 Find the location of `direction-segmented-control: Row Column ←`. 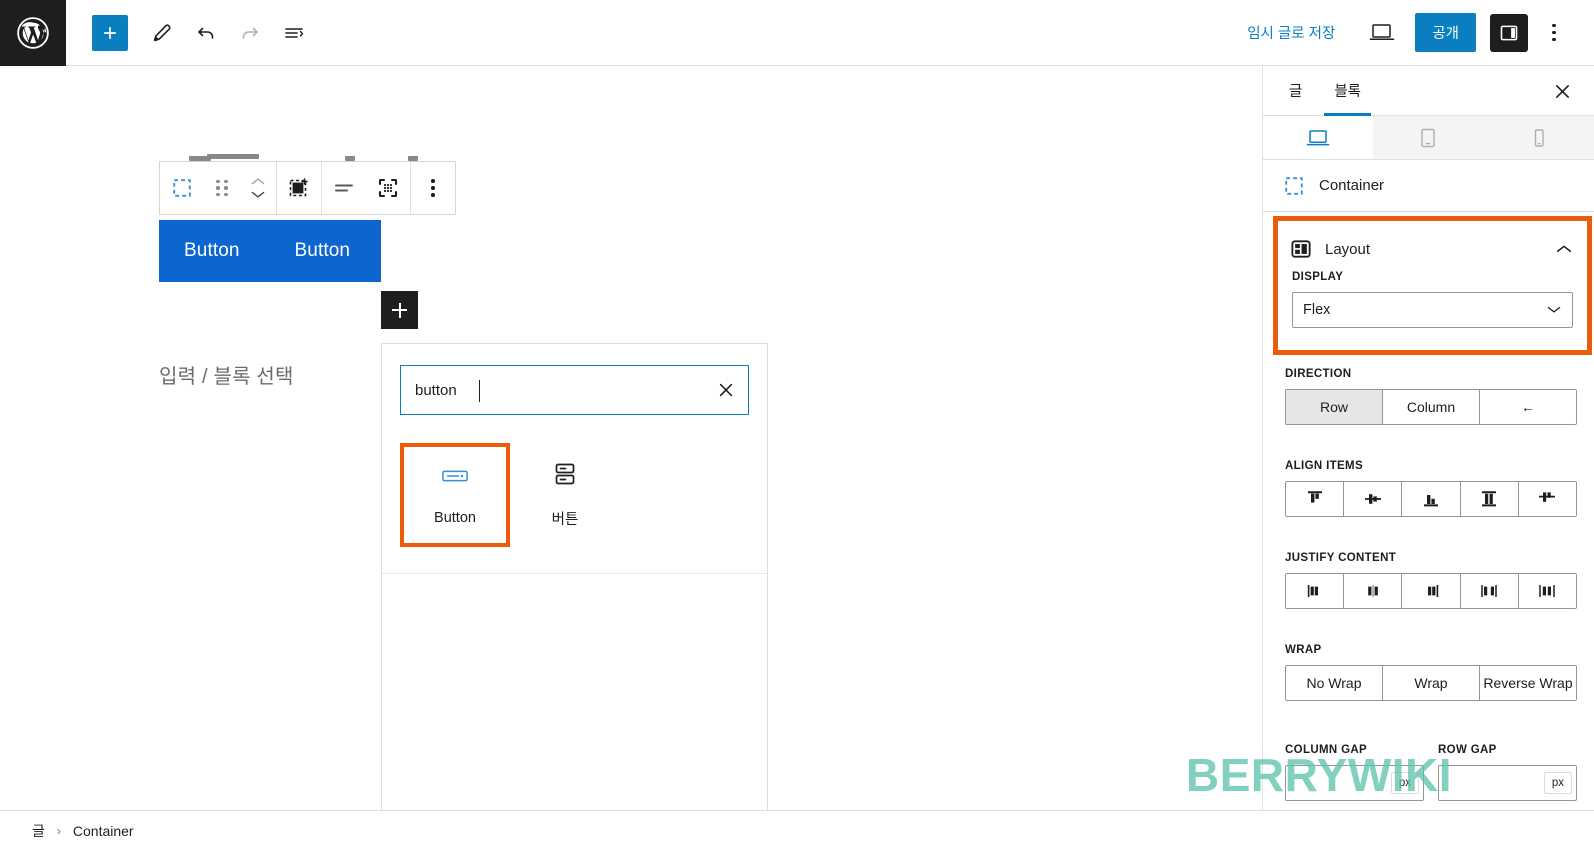

direction-segmented-control: Row Column ← is located at coordinates (1431, 407).